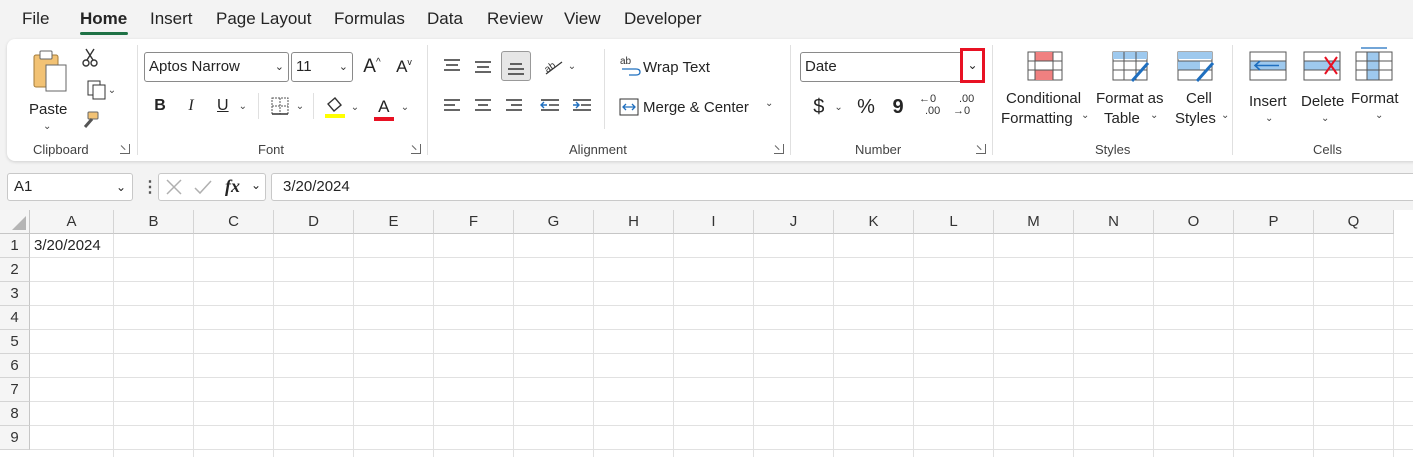 The width and height of the screenshot is (1413, 457). I want to click on tab-home: Home, so click(103, 19).